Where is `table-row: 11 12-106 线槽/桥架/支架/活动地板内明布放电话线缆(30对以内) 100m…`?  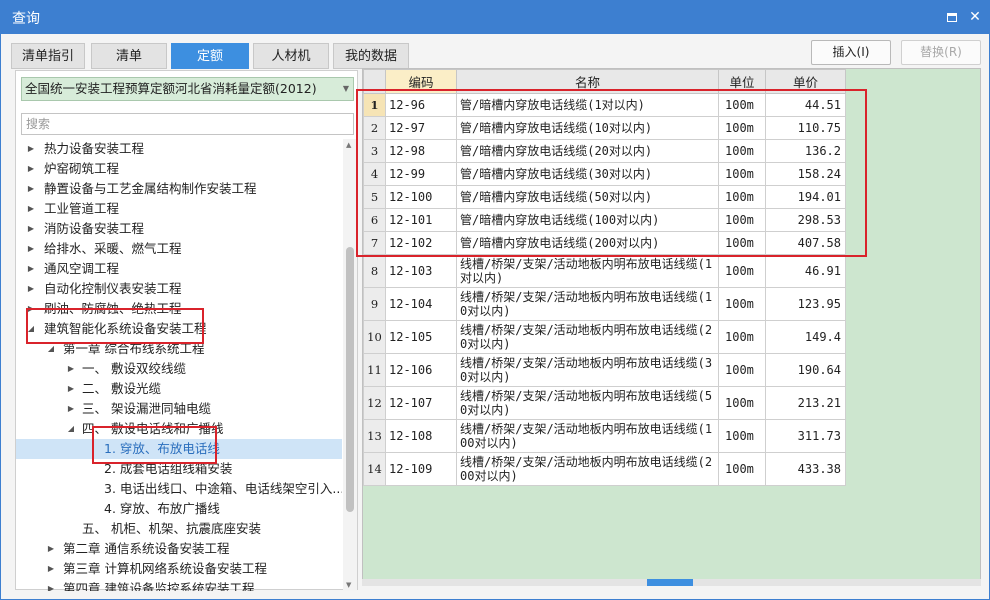
table-row: 11 12-106 线槽/桥架/支架/活动地板内明布放电话线缆(30对以内) 100m… is located at coordinates (604, 370).